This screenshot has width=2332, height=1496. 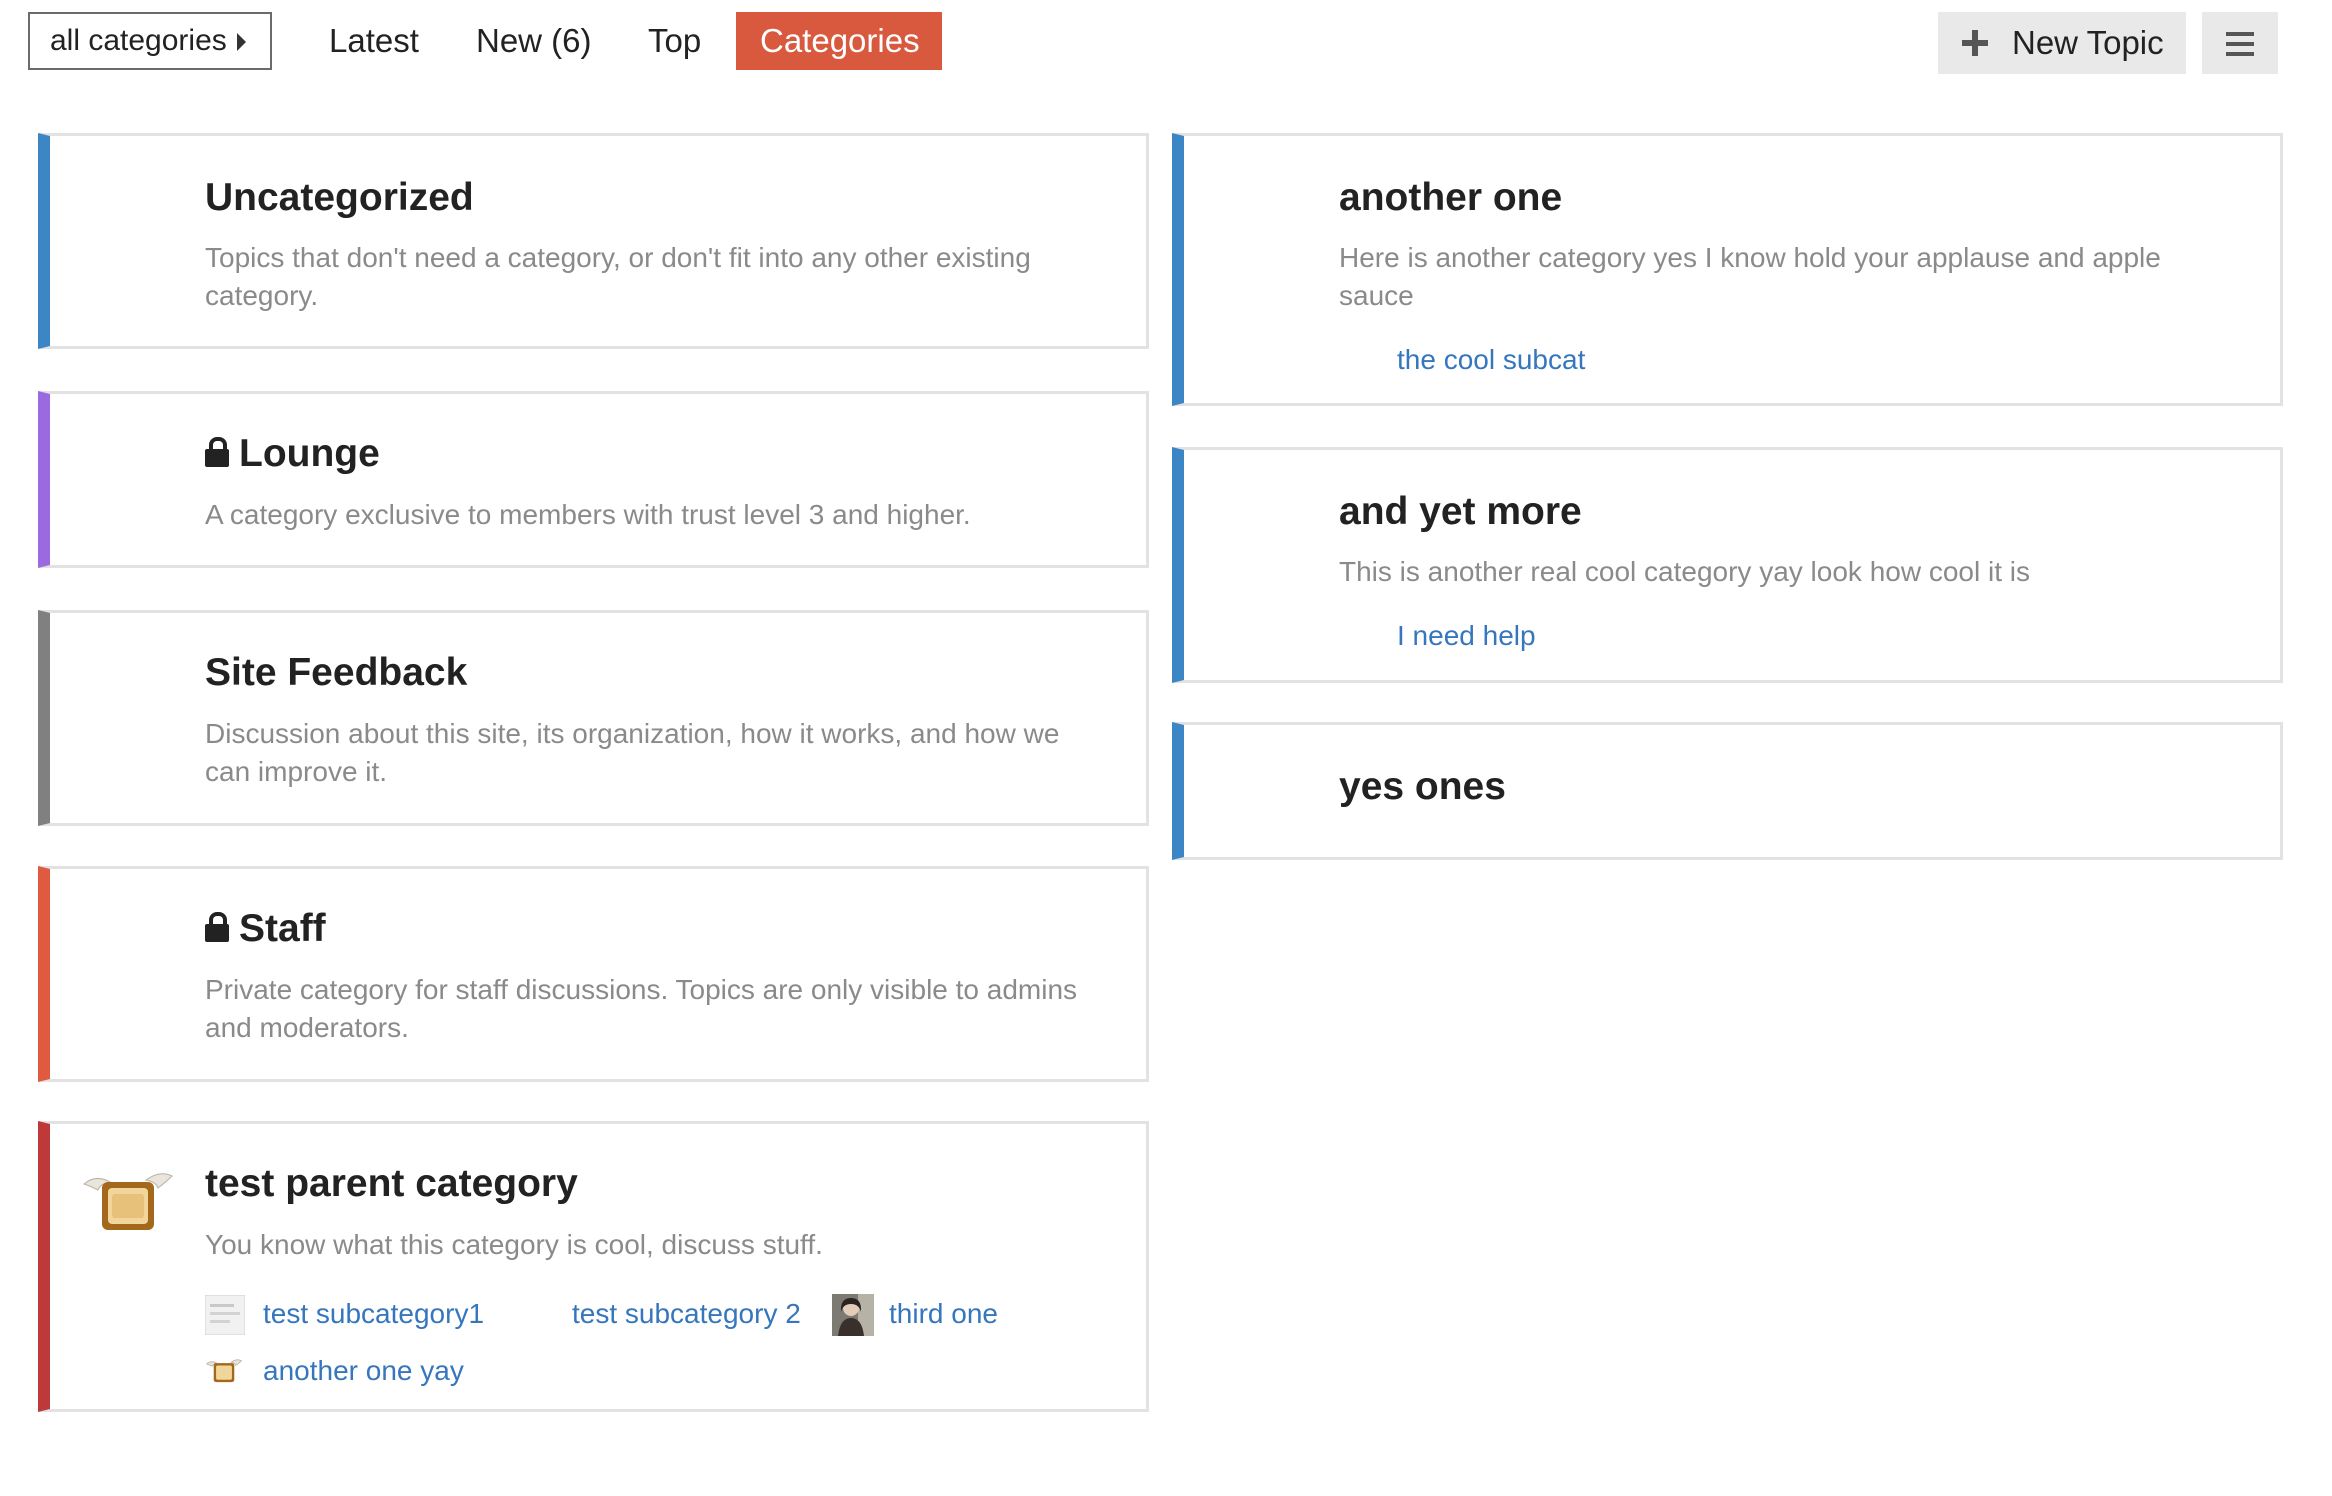 What do you see at coordinates (1460, 512) in the screenshot?
I see `category-title: and yet more` at bounding box center [1460, 512].